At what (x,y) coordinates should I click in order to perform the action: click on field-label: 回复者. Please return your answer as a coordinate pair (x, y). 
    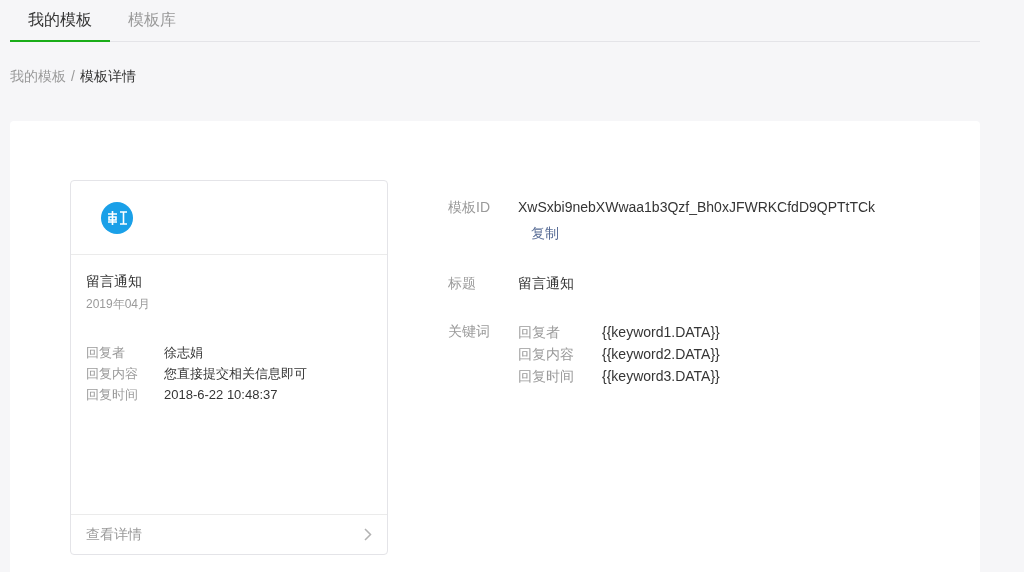
    Looking at the image, I should click on (106, 353).